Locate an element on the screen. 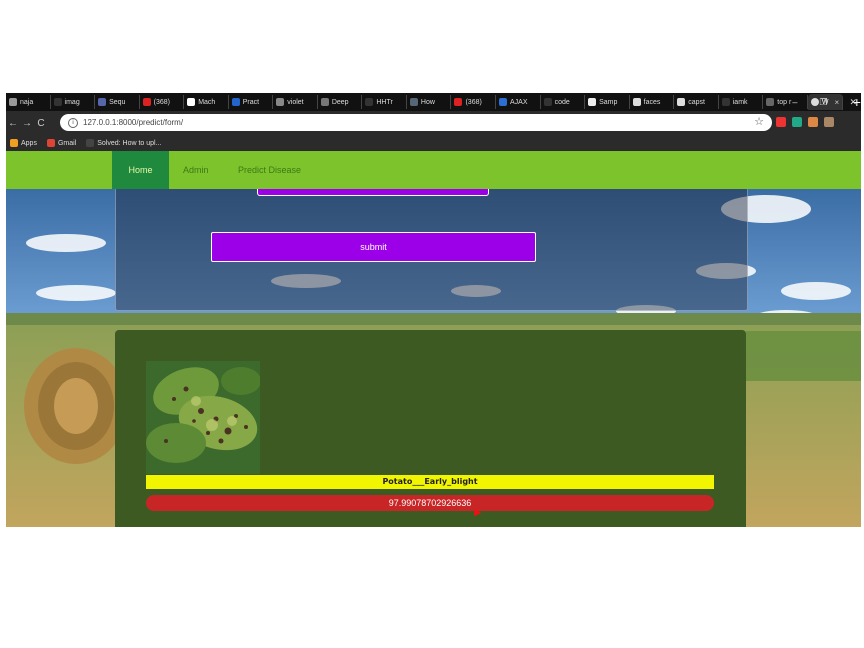  tab-label: capst is located at coordinates (696, 102).